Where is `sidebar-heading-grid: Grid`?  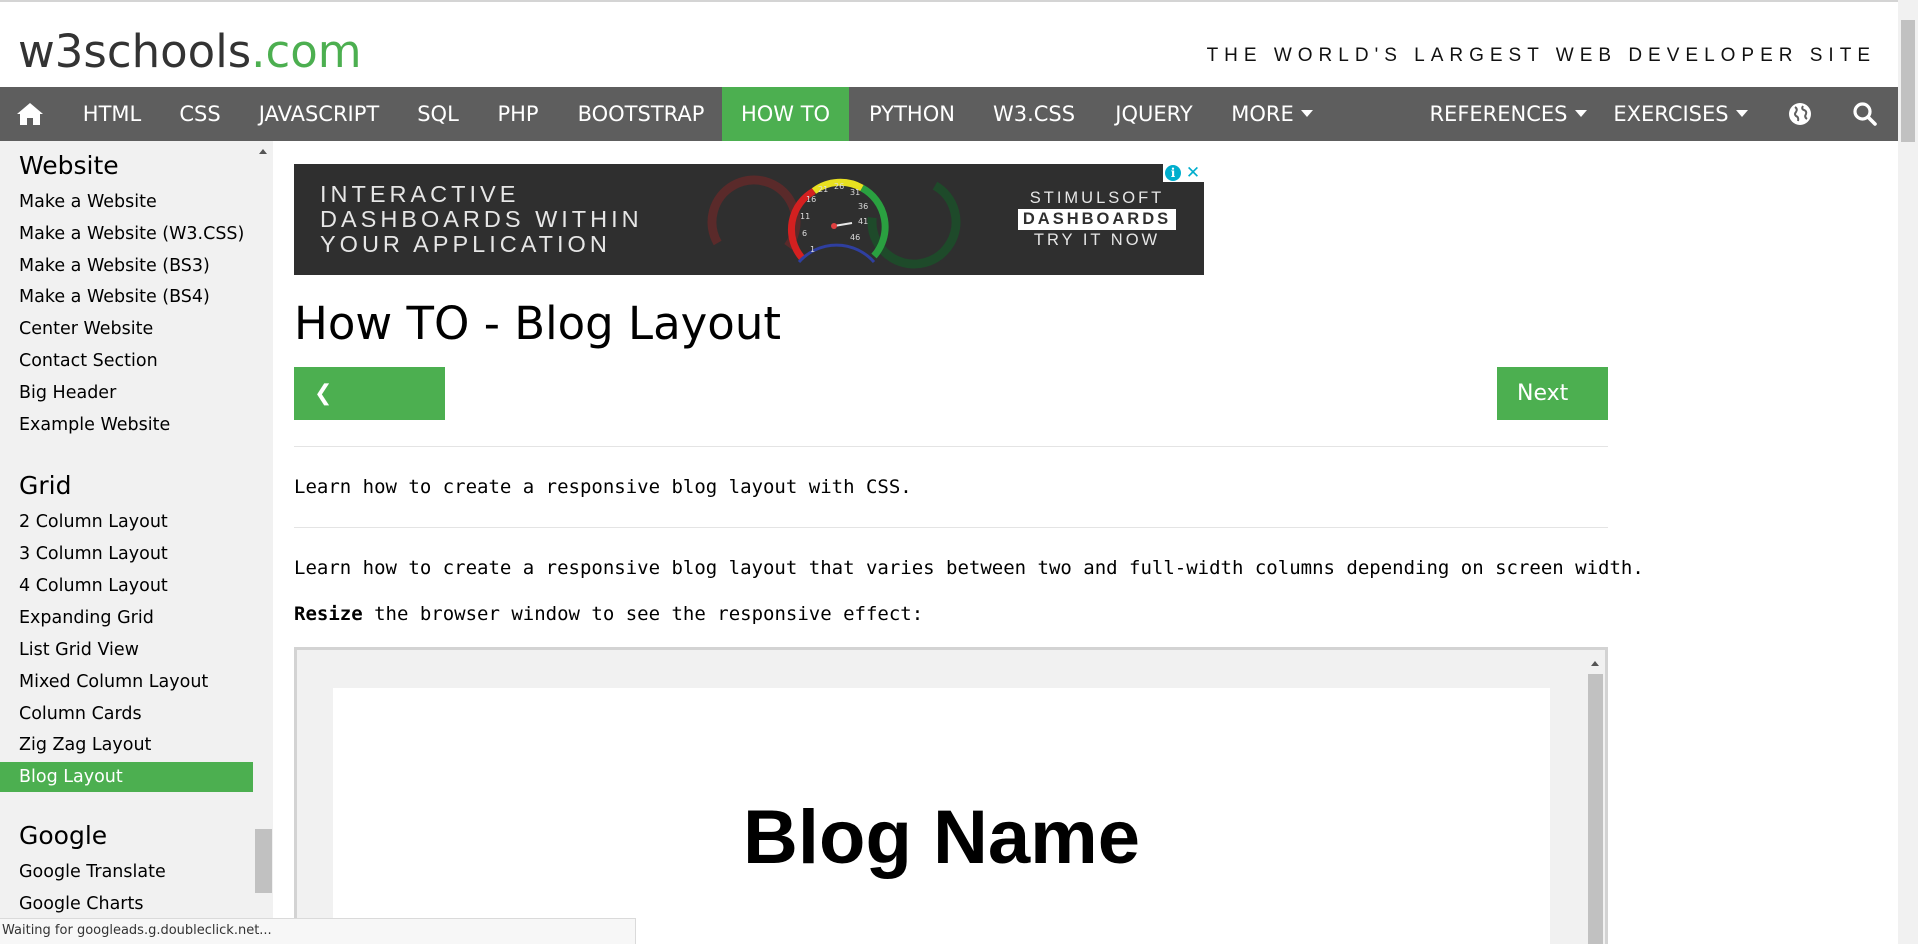 sidebar-heading-grid: Grid is located at coordinates (45, 485).